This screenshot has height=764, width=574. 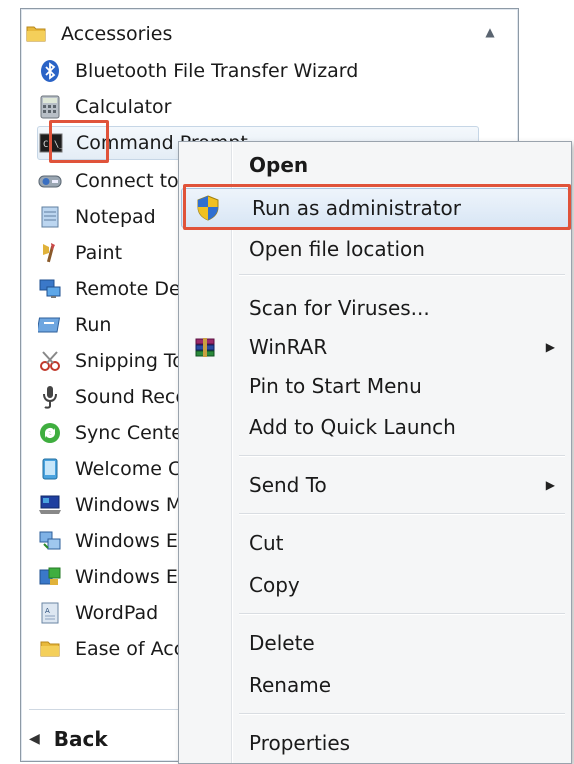 I want to click on highlight-box-command-prompt-icon, so click(x=79, y=141).